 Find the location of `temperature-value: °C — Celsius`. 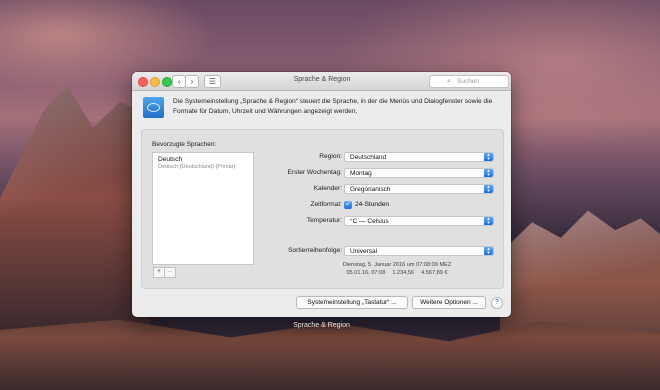

temperature-value: °C — Celsius is located at coordinates (369, 221).